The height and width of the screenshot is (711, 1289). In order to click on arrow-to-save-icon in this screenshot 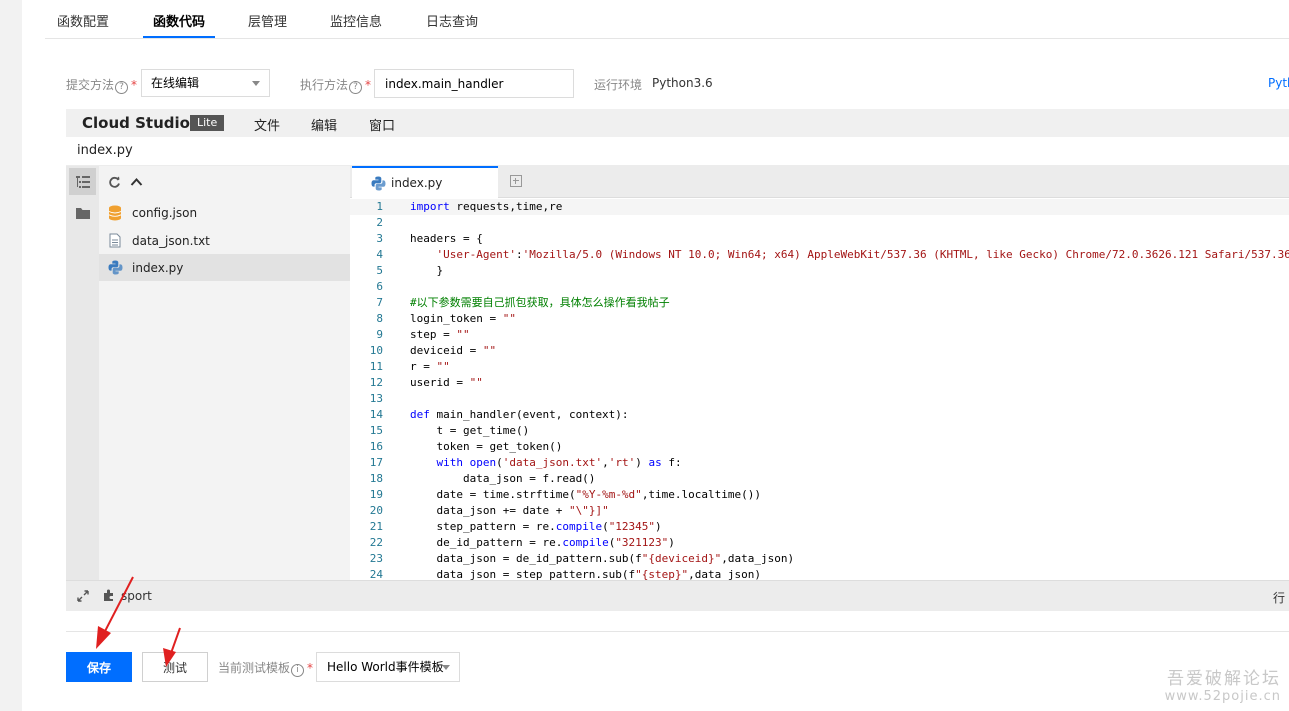, I will do `click(115, 612)`.